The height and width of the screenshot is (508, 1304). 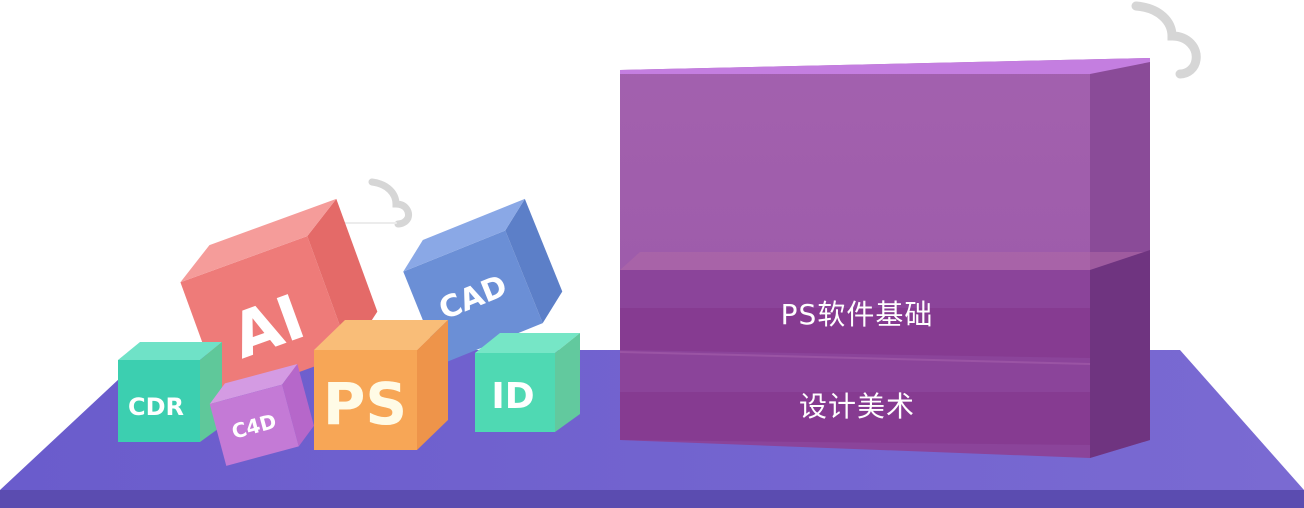 I want to click on box-lower-side, so click(x=1120, y=354).